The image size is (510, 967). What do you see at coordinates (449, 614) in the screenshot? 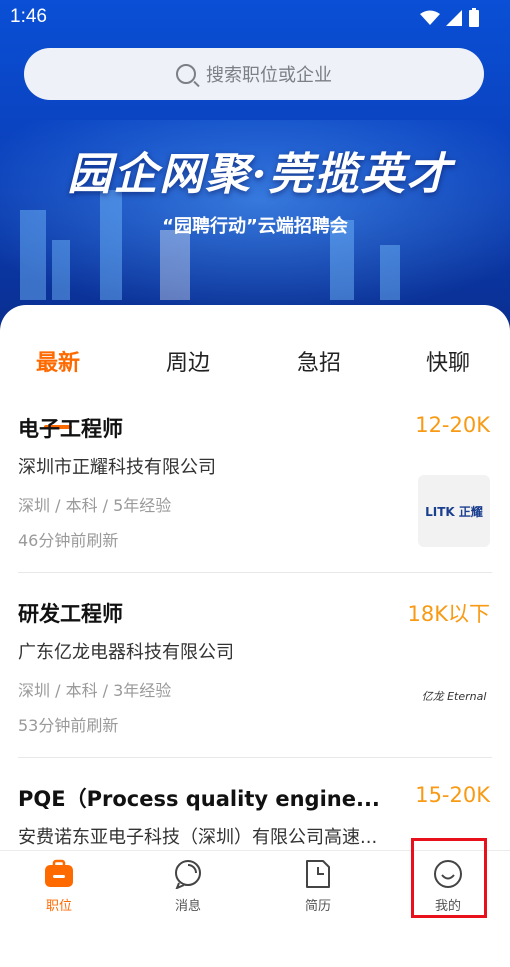
I see `job-salary: 18K以下` at bounding box center [449, 614].